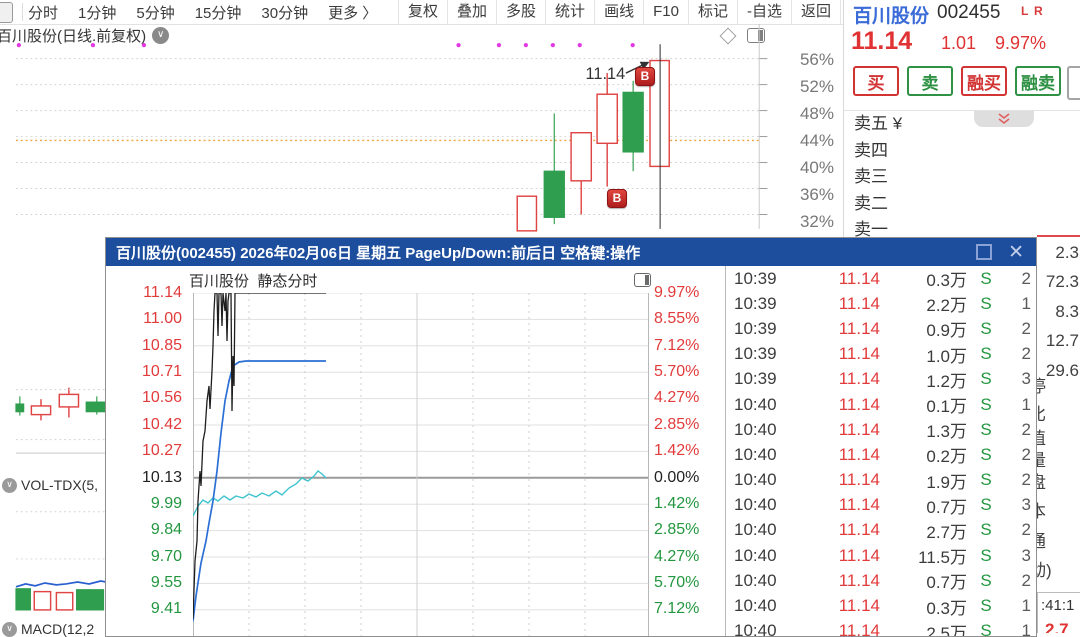 The image size is (1080, 637). Describe the element at coordinates (1016, 252) in the screenshot. I see `close-icon: ✕` at that location.